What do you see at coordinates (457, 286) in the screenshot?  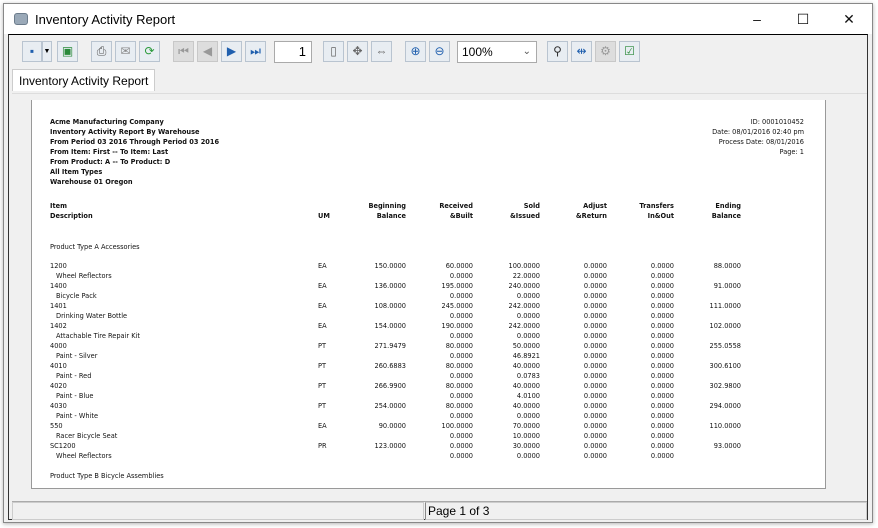 I see `value-rec: 195.0000` at bounding box center [457, 286].